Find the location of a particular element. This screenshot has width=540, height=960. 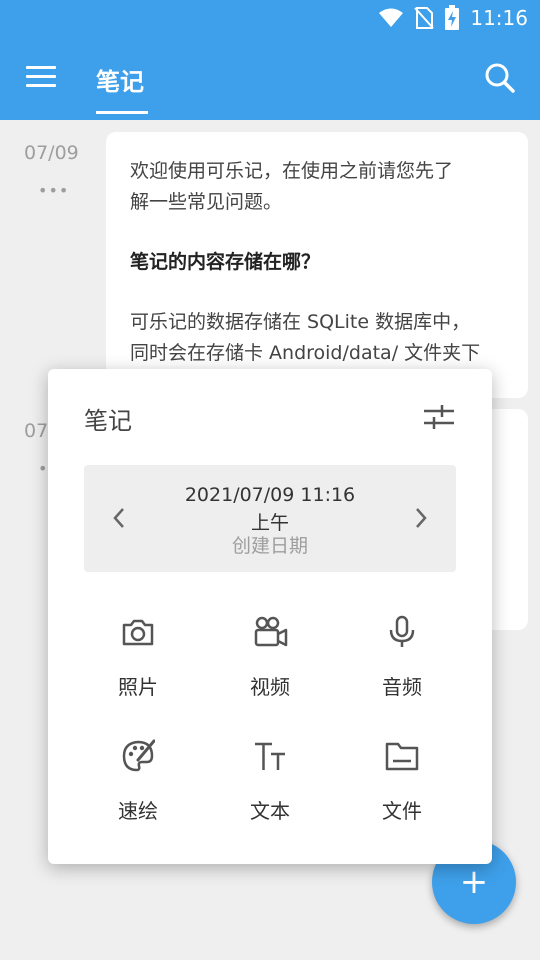

text-label: 文本 is located at coordinates (270, 811).